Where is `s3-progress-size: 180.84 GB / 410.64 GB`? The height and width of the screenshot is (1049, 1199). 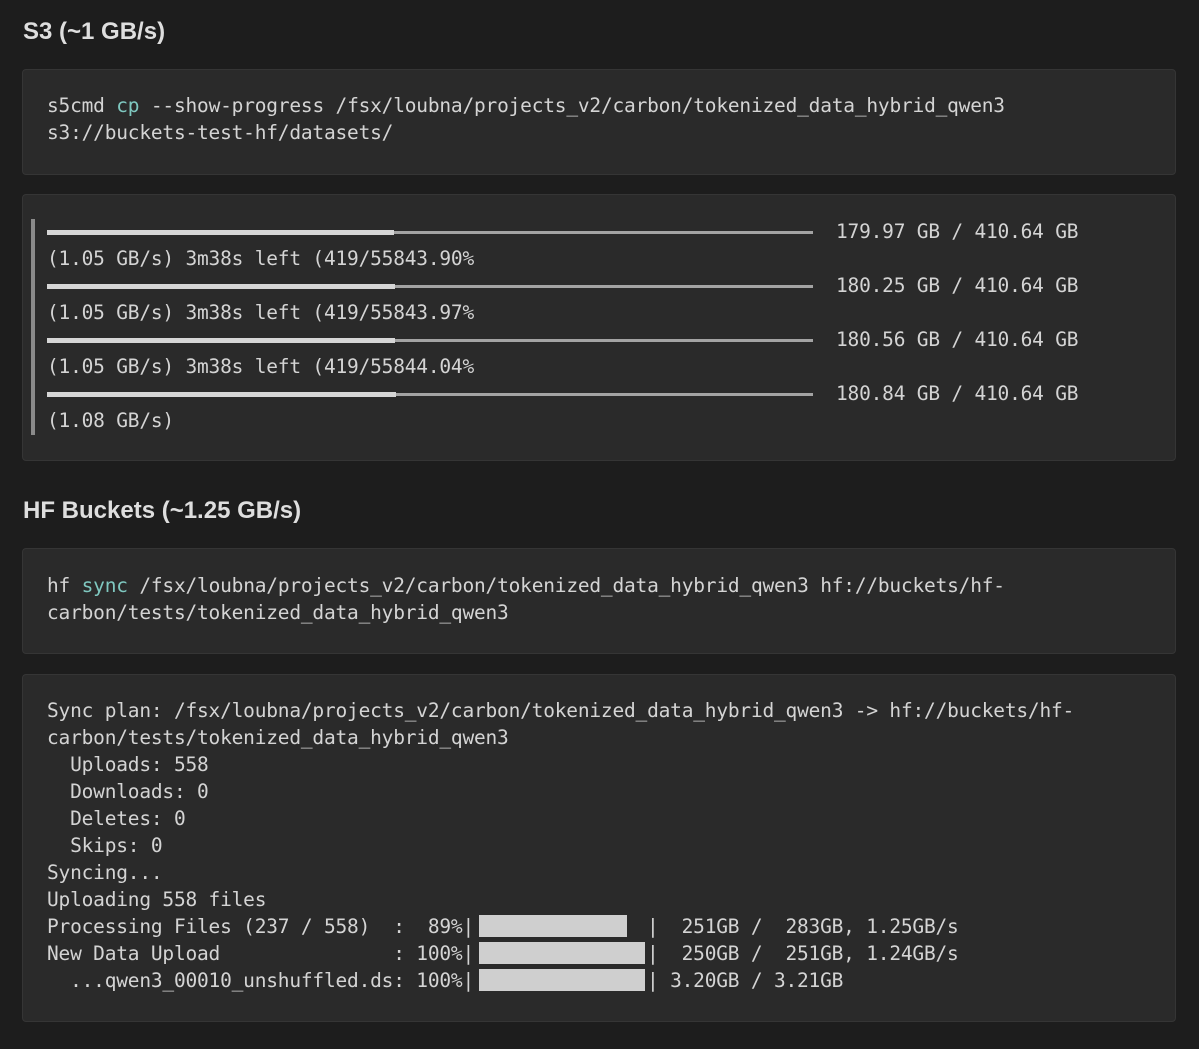
s3-progress-size: 180.84 GB / 410.64 GB is located at coordinates (957, 393).